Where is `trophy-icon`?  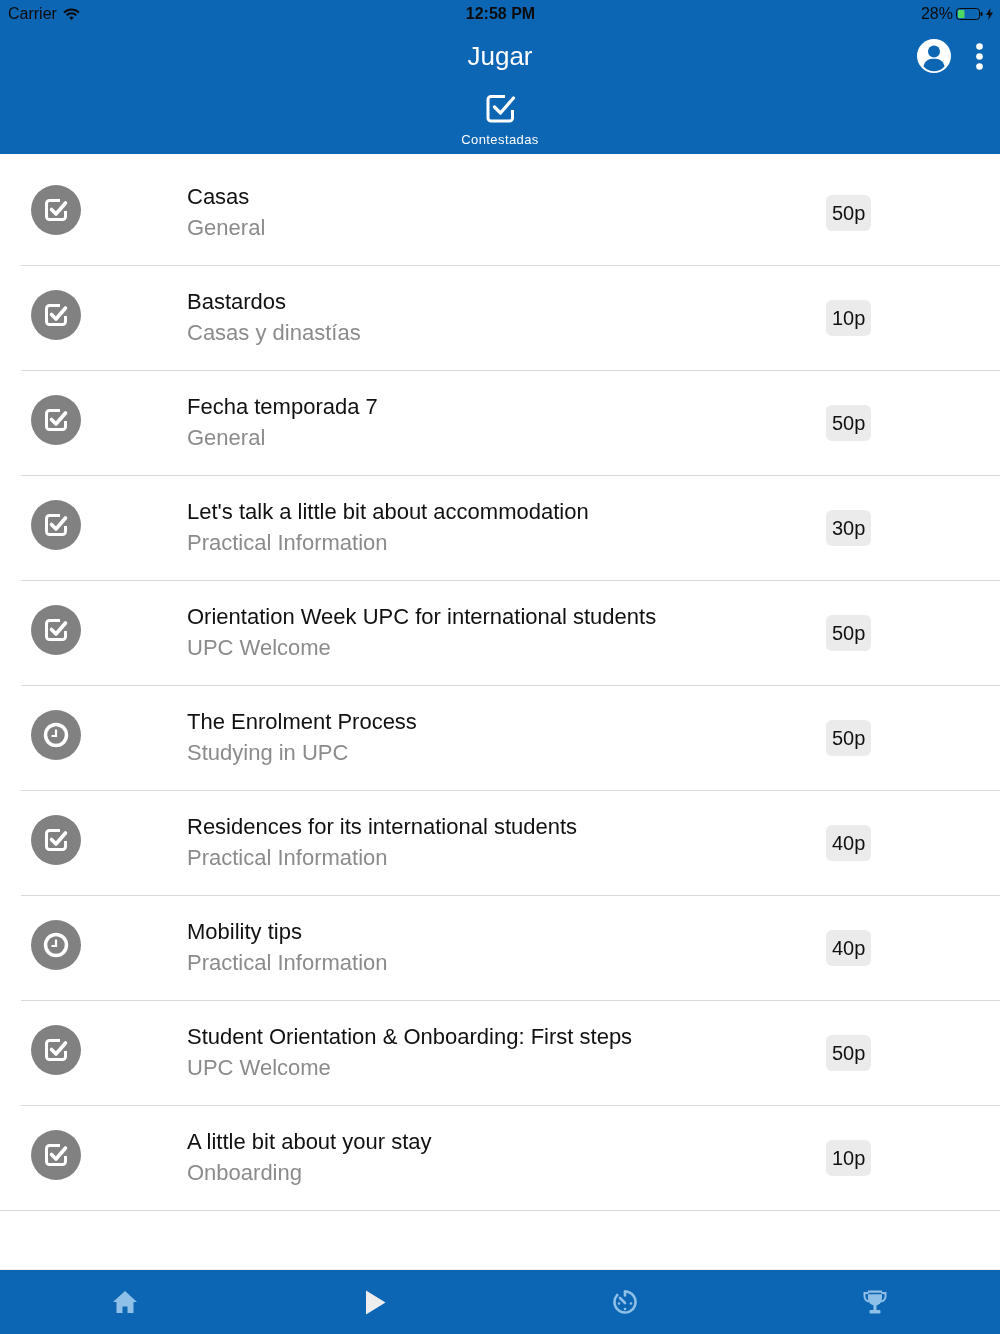
trophy-icon is located at coordinates (875, 1302).